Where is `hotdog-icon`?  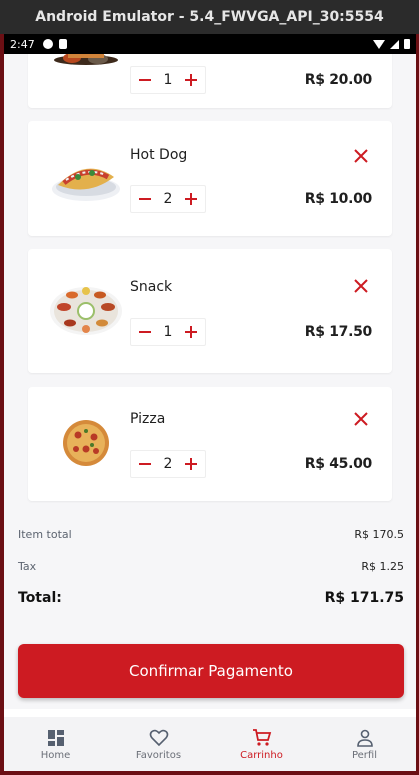 hotdog-icon is located at coordinates (86, 184).